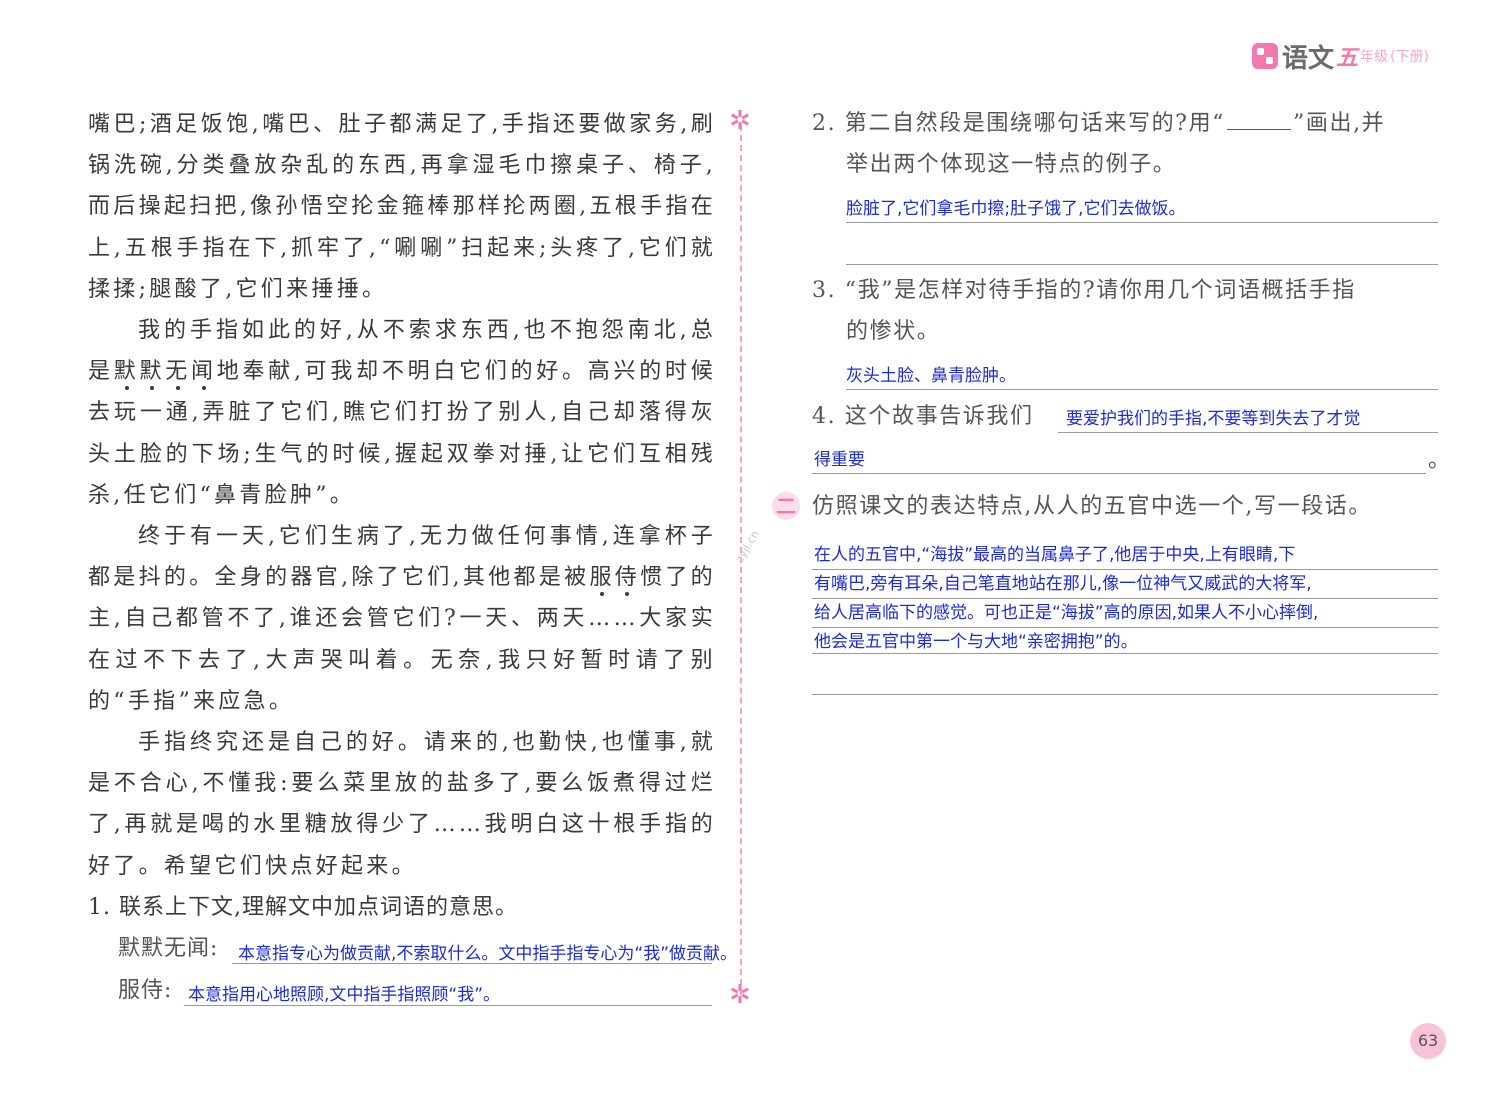 This screenshot has width=1500, height=1095. Describe the element at coordinates (976, 642) in the screenshot. I see `handwritten-answer: 他会是五官中第一个与大地“亲密拥抱”的。` at that location.